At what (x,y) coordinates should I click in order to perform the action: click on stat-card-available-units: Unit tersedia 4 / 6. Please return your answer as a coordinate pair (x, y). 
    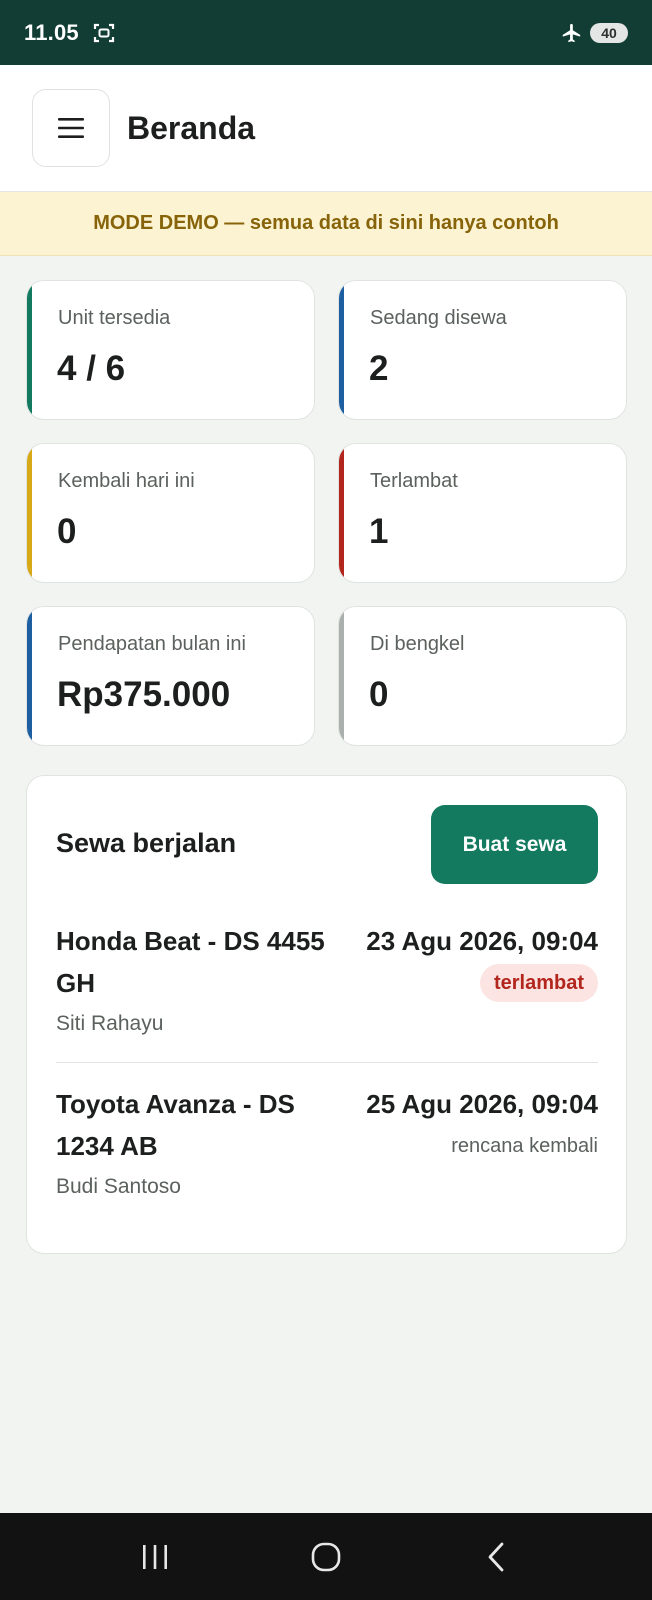
    Looking at the image, I should click on (170, 350).